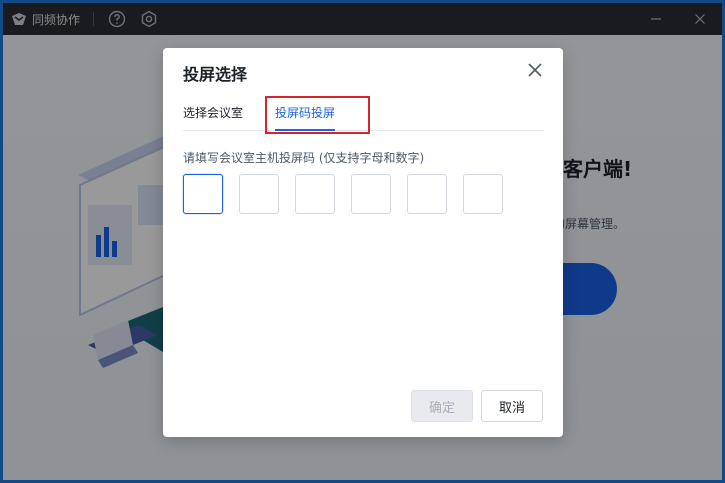 This screenshot has height=483, width=725. What do you see at coordinates (535, 70) in the screenshot?
I see `close-icon` at bounding box center [535, 70].